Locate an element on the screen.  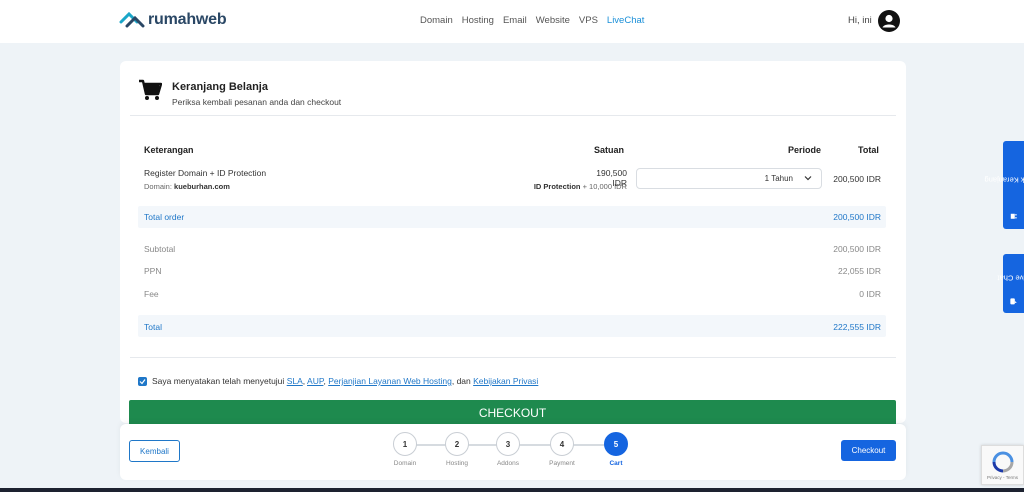
step-label-domain: Domain is located at coordinates (405, 463).